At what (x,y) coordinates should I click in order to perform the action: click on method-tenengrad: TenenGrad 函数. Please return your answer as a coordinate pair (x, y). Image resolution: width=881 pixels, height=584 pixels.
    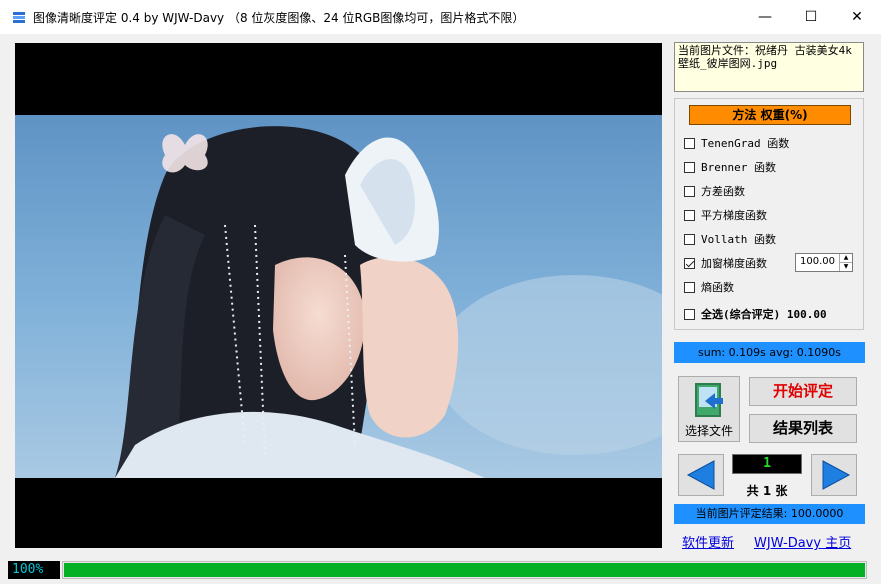
    Looking at the image, I should click on (736, 143).